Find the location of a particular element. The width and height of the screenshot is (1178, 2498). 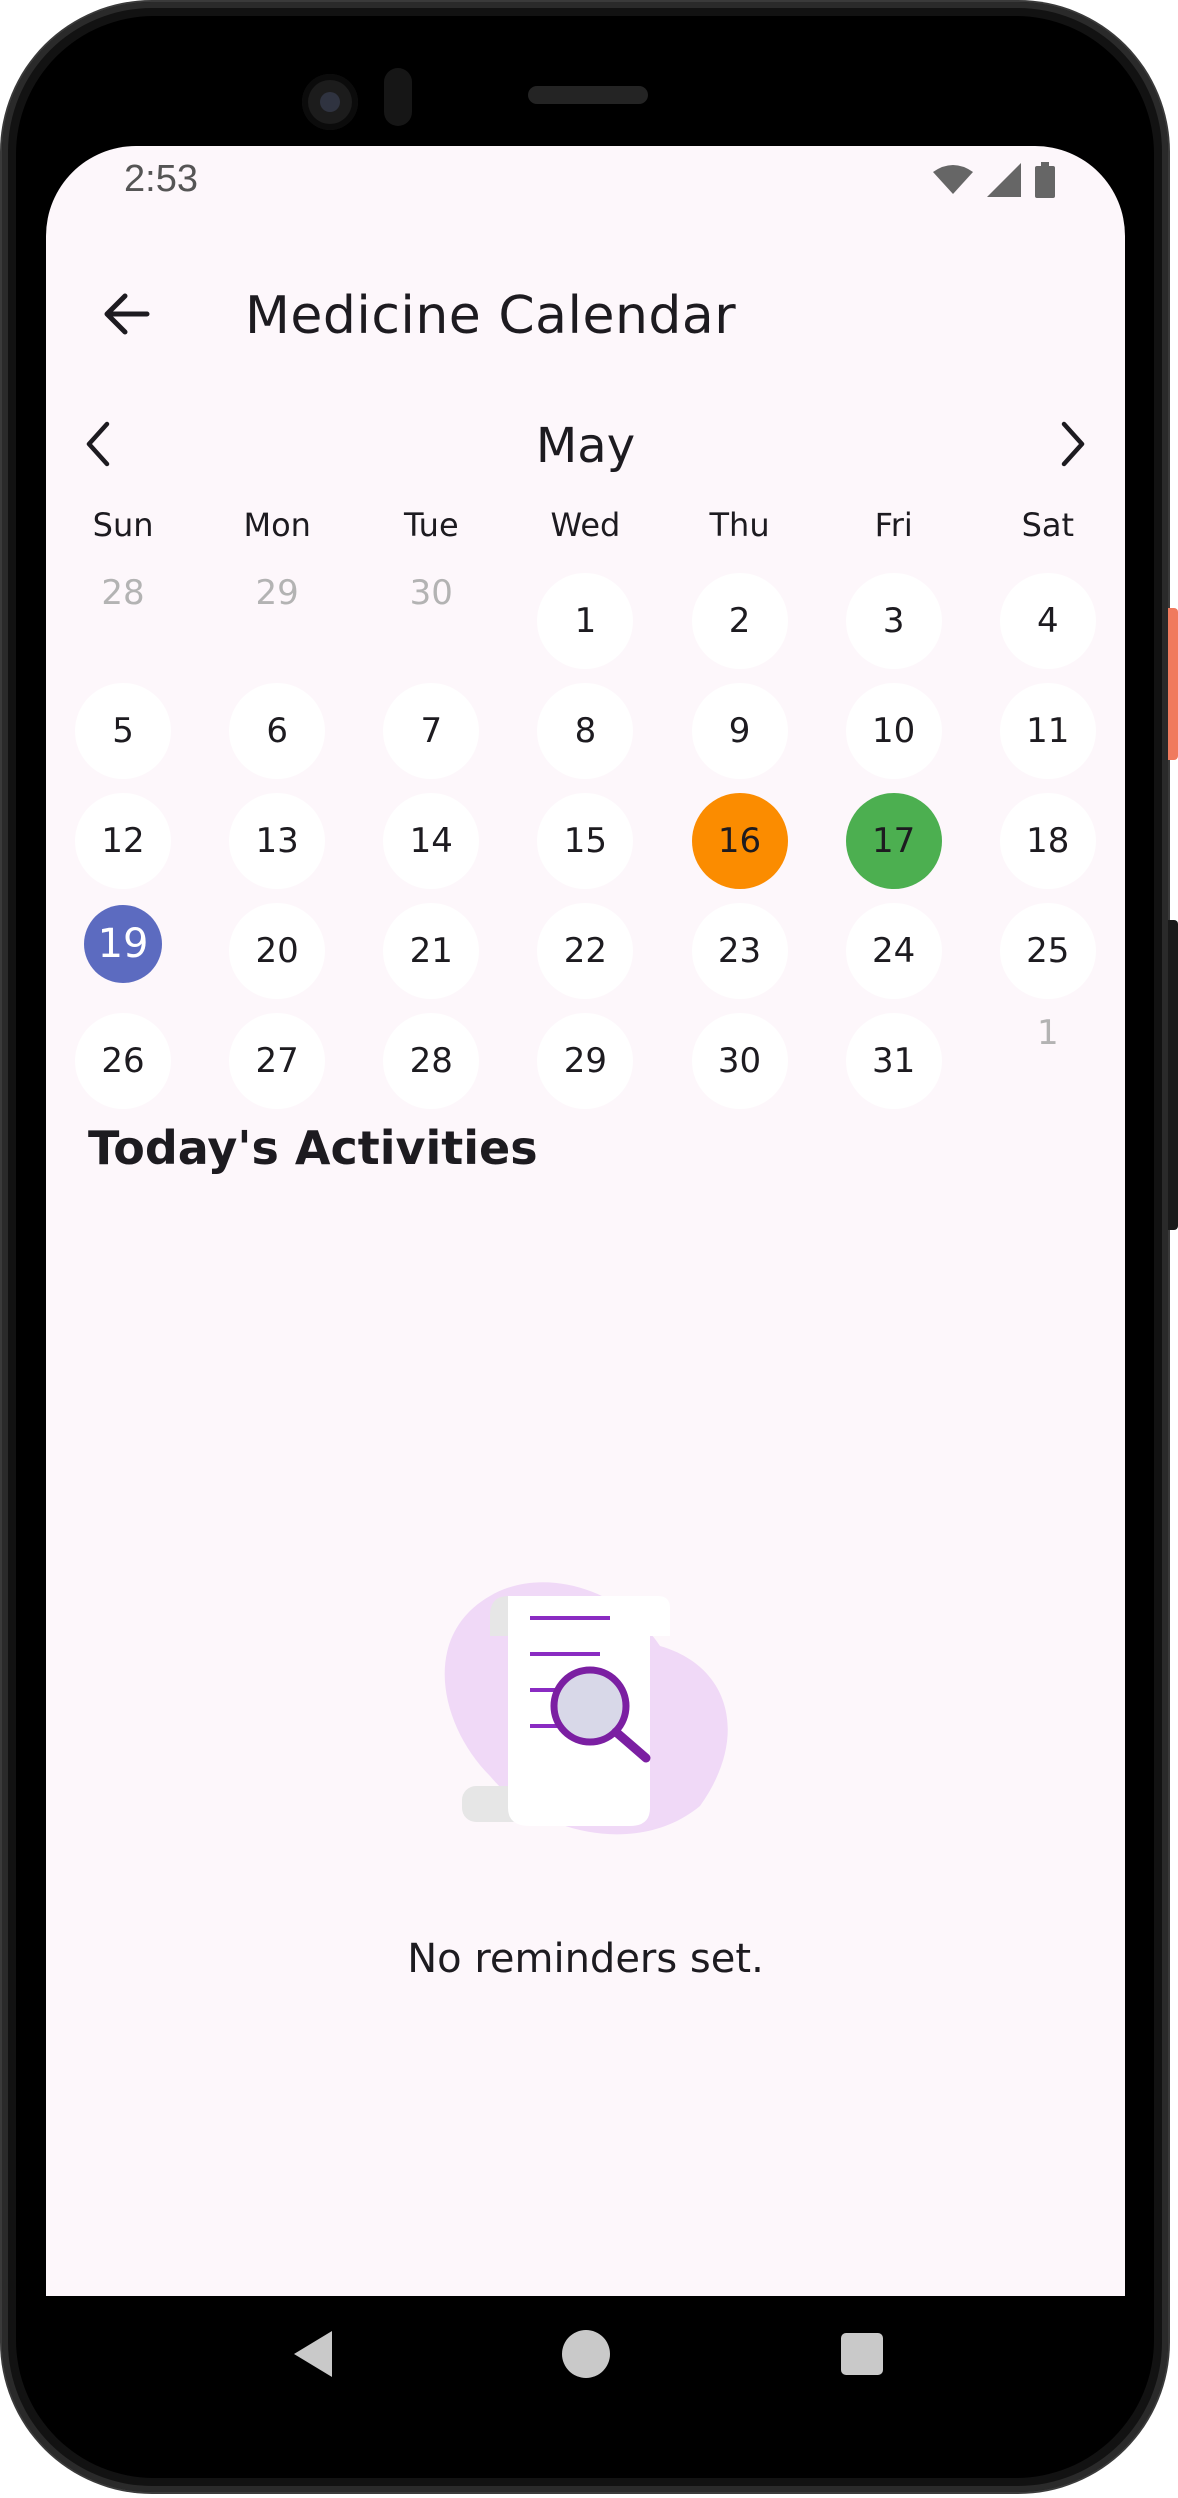

nav-back-icon is located at coordinates (314, 2356).